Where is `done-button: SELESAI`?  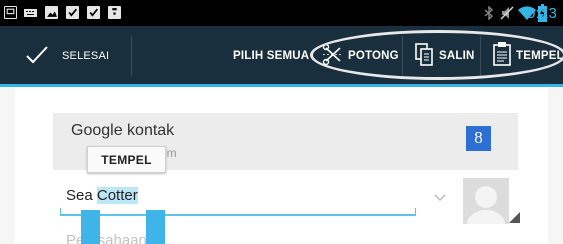 done-button: SELESAI is located at coordinates (85, 56).